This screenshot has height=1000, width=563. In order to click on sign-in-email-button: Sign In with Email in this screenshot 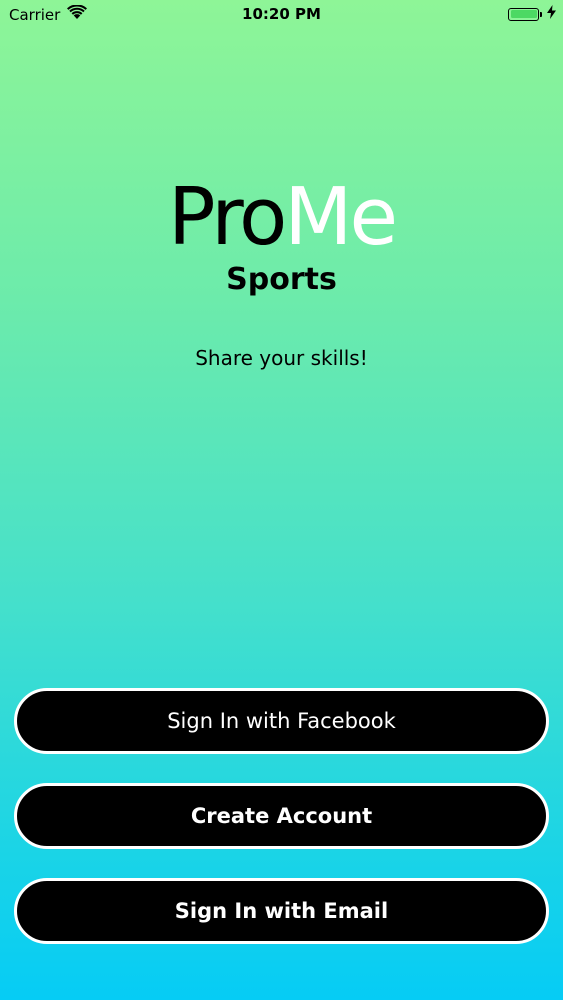, I will do `click(281, 911)`.